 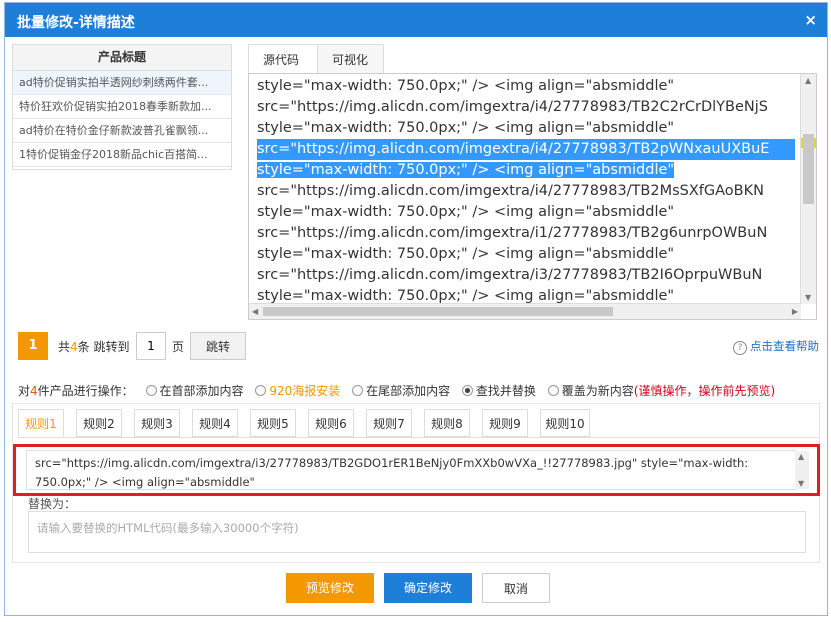 What do you see at coordinates (438, 311) in the screenshot?
I see `horizontal-scroll-thumb` at bounding box center [438, 311].